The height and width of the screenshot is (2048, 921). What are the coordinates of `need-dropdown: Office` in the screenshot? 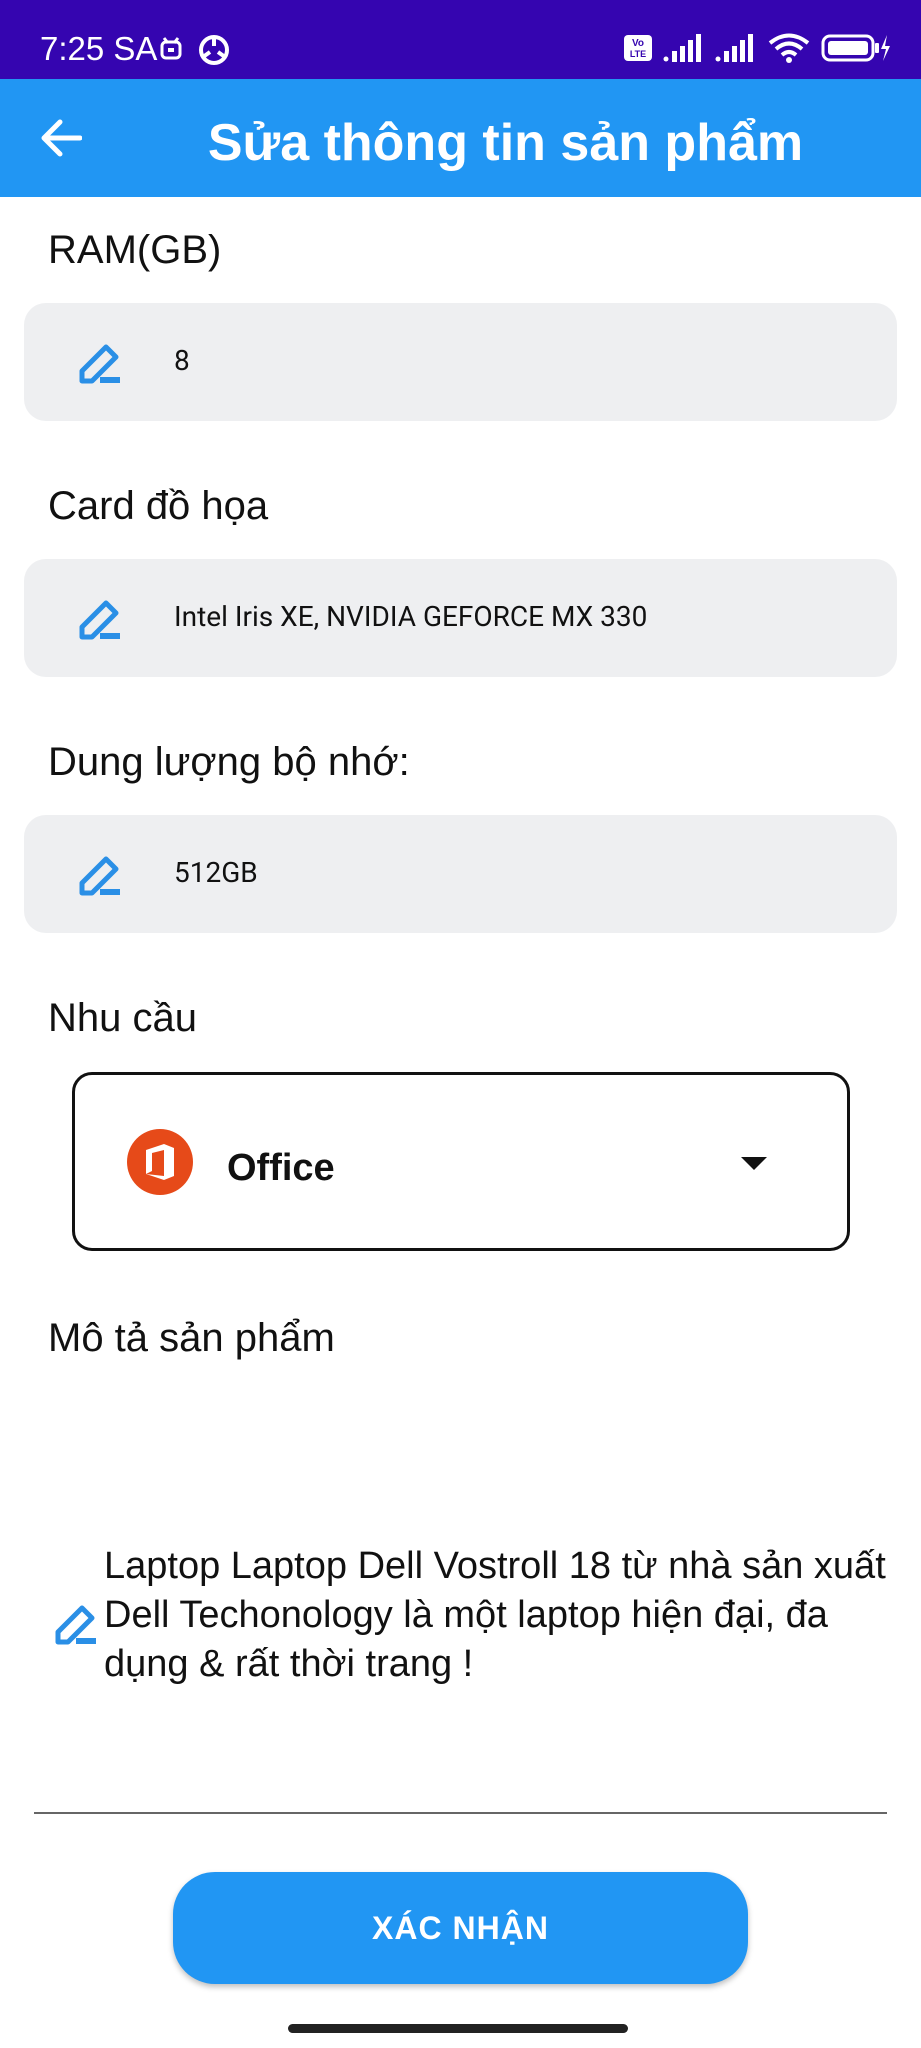 It's located at (461, 1161).